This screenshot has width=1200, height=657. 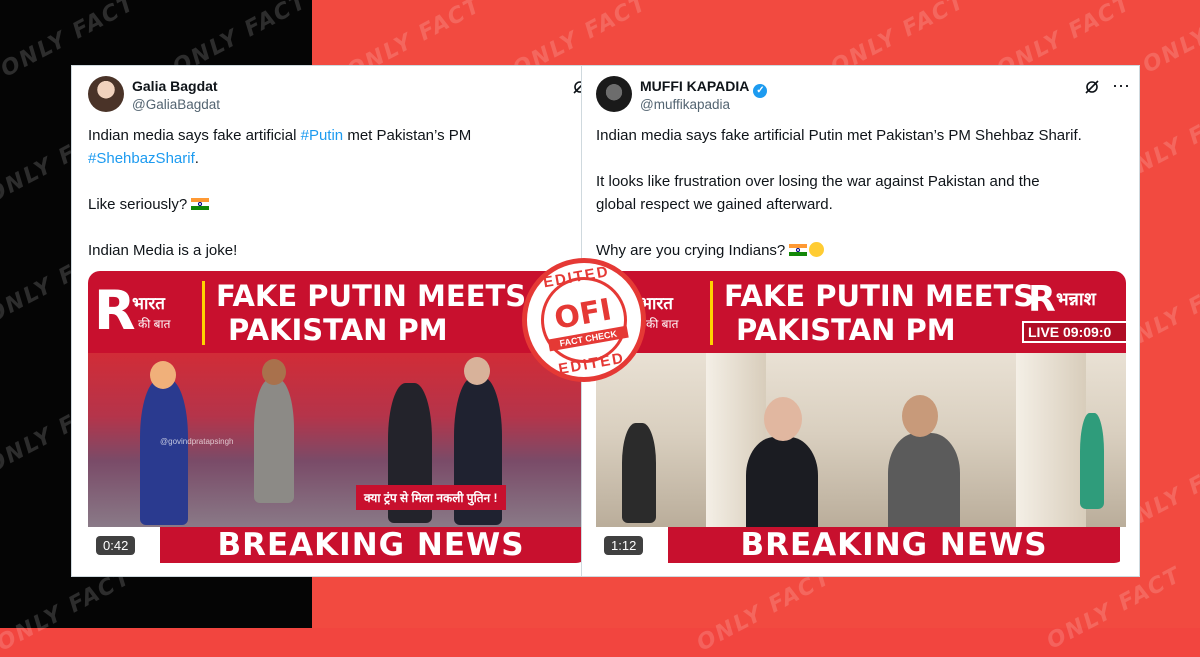 What do you see at coordinates (1092, 87) in the screenshot?
I see `grok-icon` at bounding box center [1092, 87].